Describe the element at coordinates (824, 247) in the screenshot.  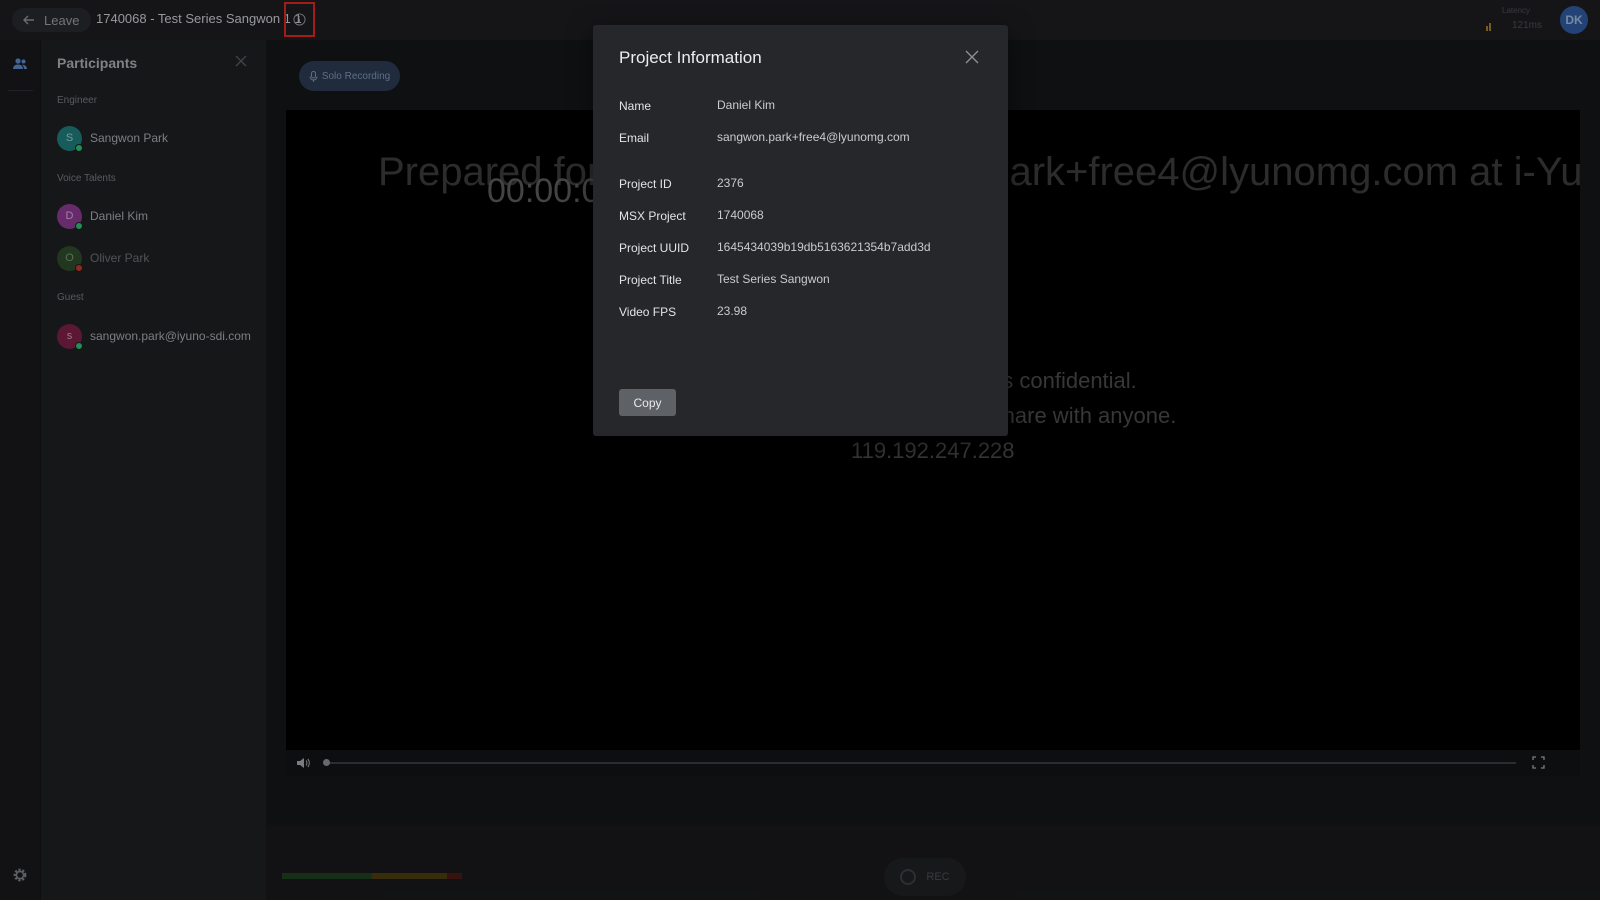
I see `project-uuid-value: 1645434039b19db5163621354b7add3d` at that location.